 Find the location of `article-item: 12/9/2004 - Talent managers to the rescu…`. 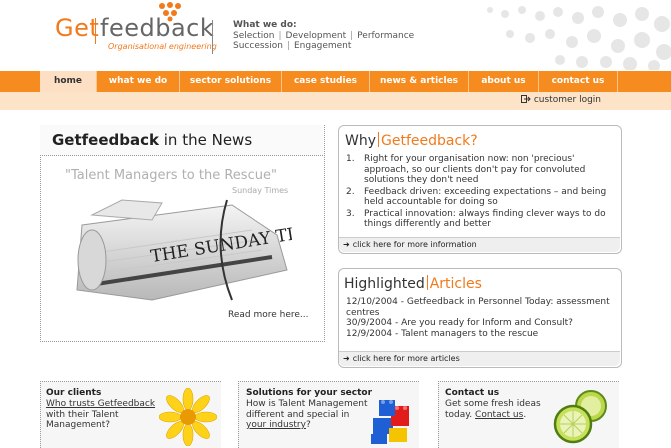

article-item: 12/9/2004 - Talent managers to the rescu… is located at coordinates (481, 334).